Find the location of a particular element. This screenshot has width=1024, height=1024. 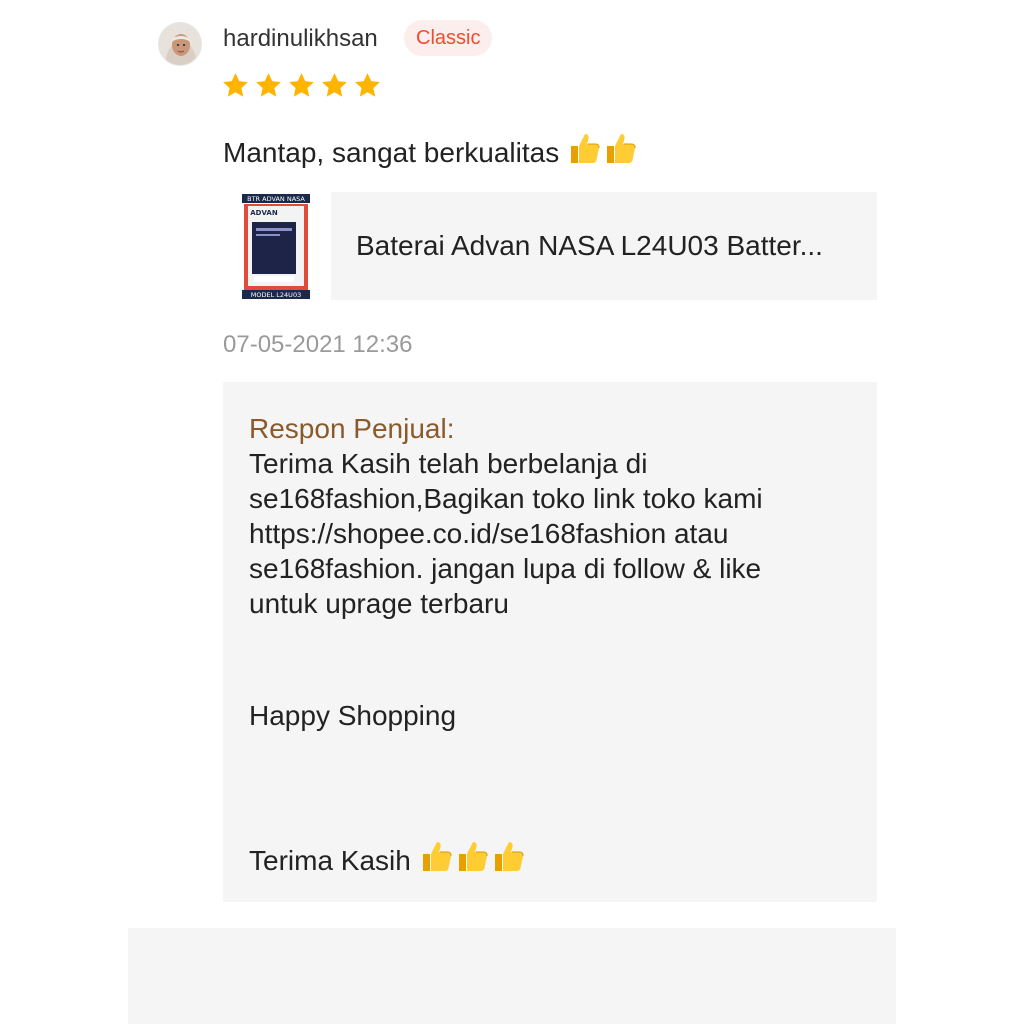

avatar is located at coordinates (180, 44).